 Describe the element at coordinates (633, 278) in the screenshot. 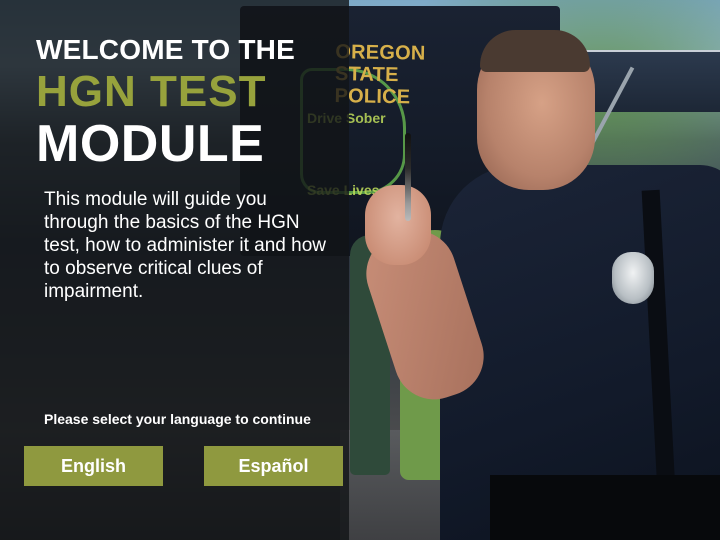

I see `police-badge` at that location.